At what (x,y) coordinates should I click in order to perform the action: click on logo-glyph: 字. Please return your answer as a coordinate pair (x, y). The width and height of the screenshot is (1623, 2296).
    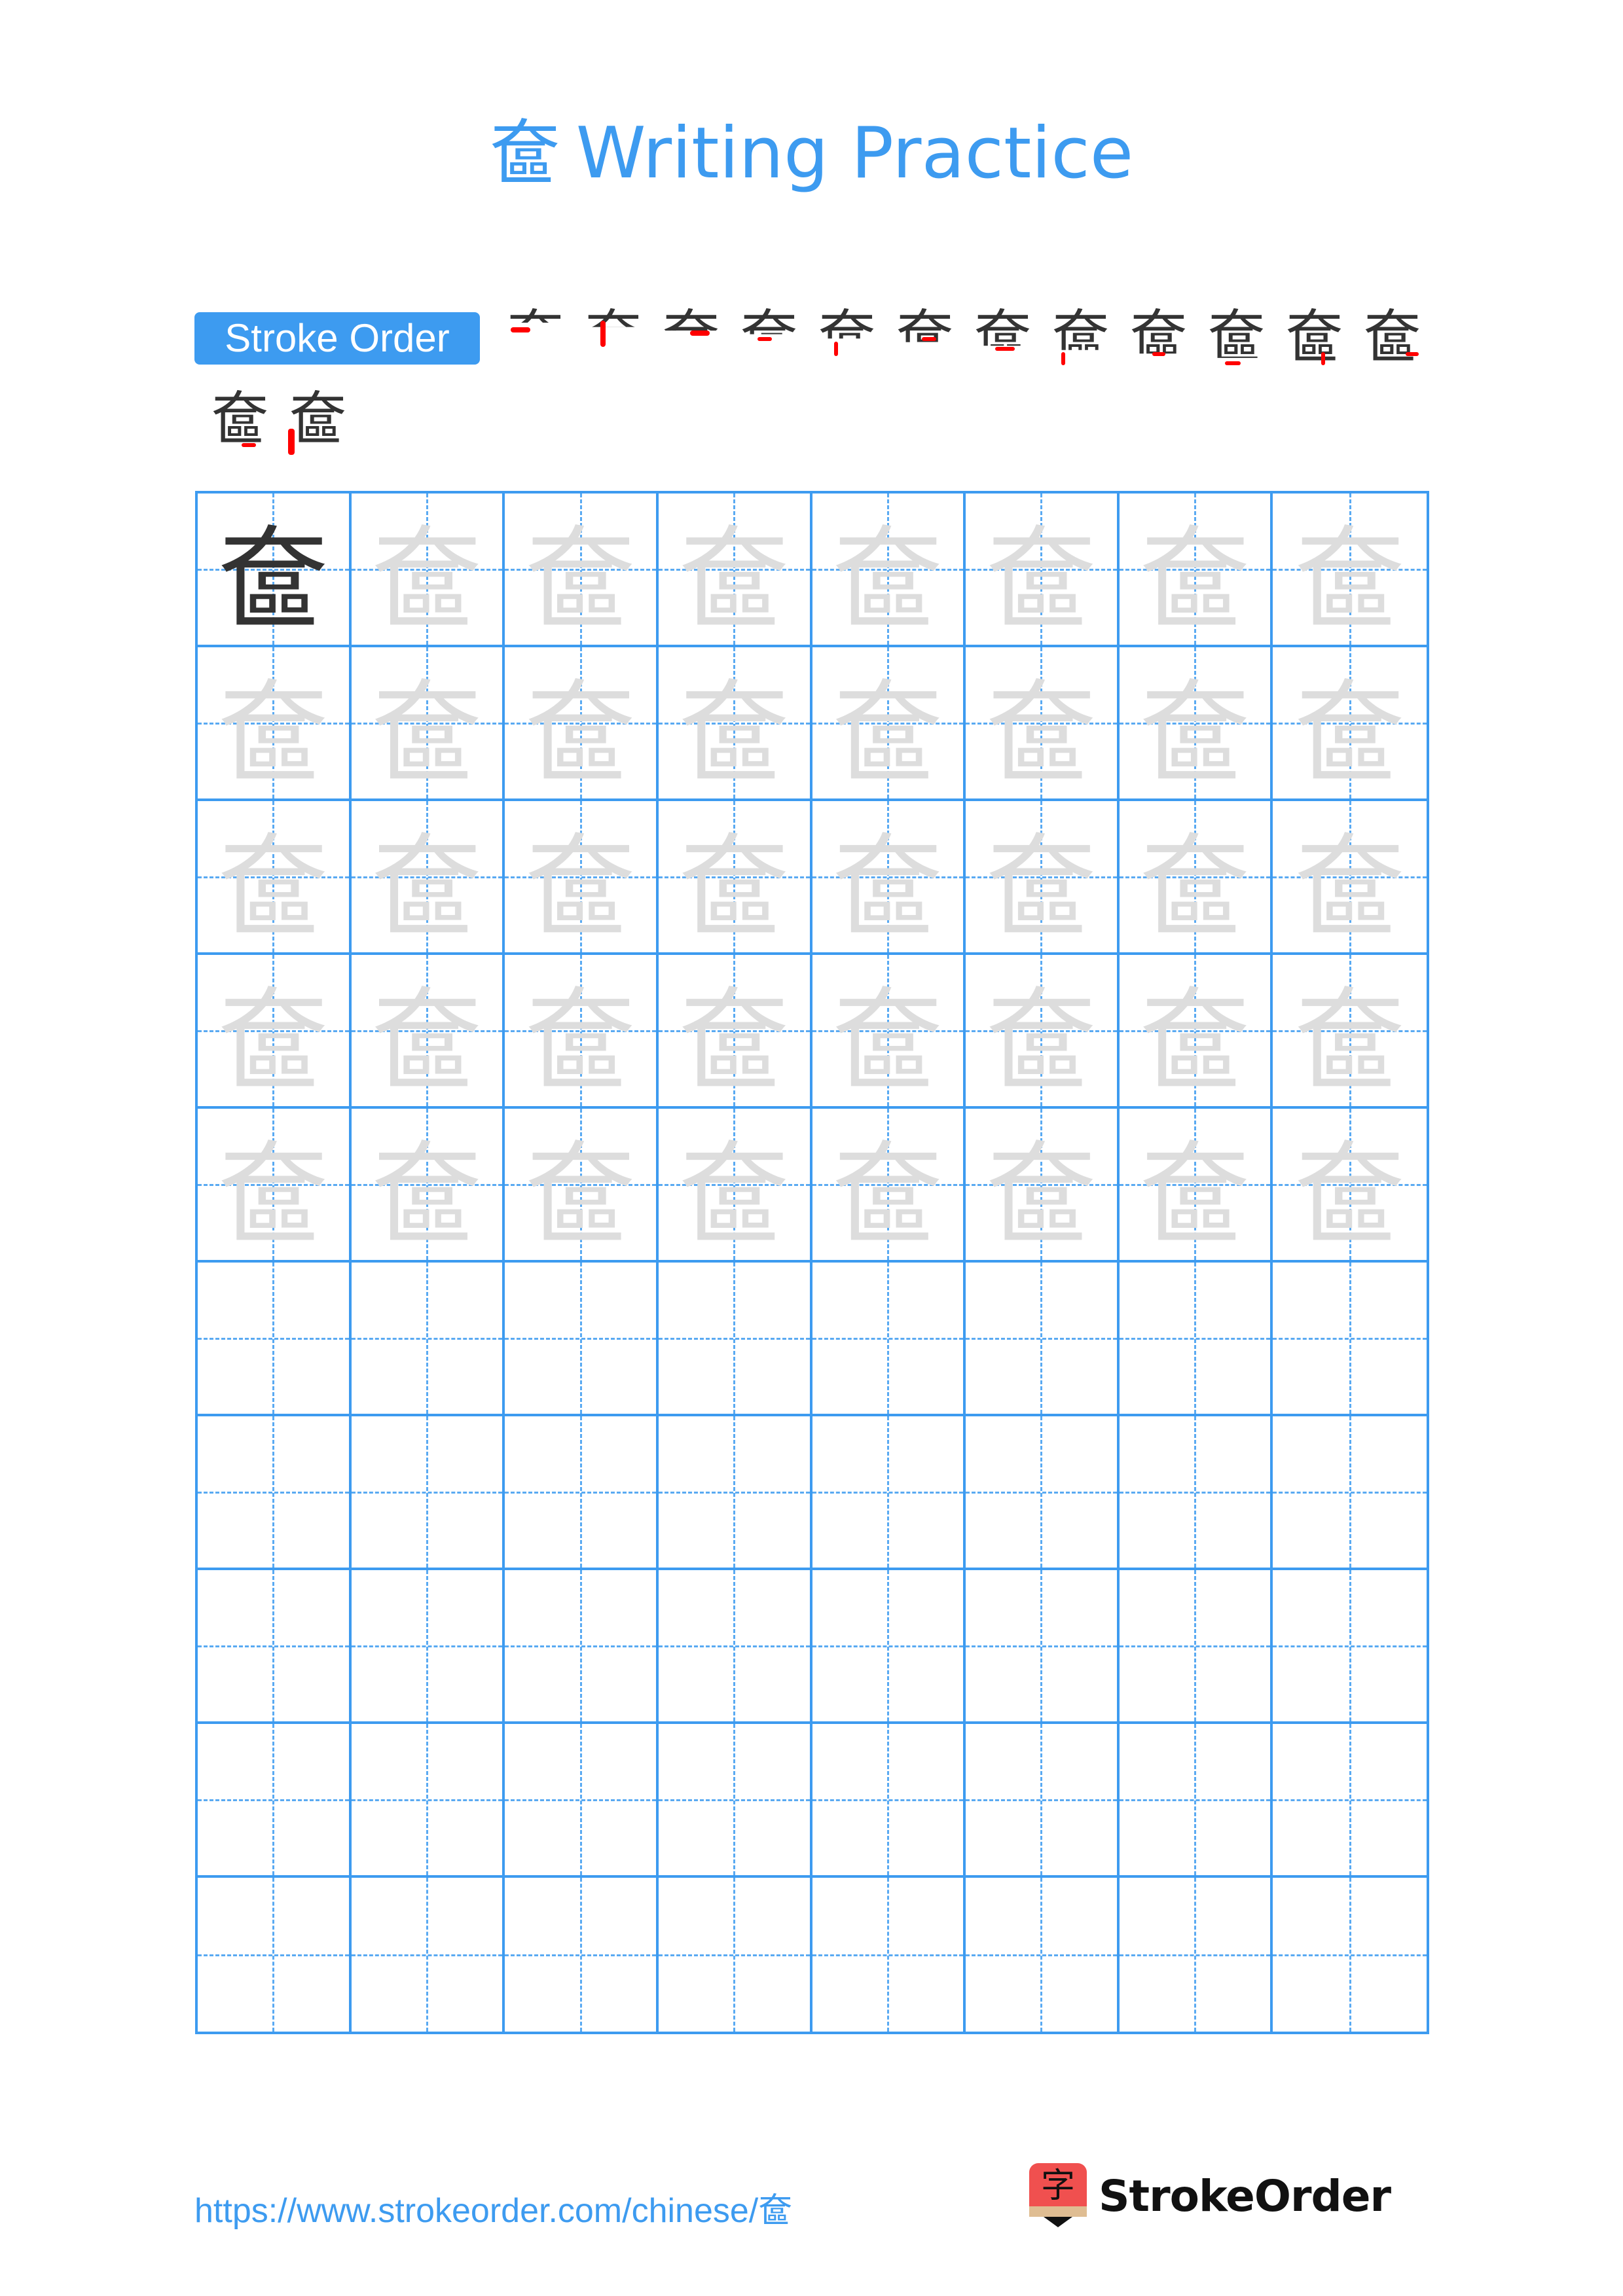
    Looking at the image, I should click on (1058, 2186).